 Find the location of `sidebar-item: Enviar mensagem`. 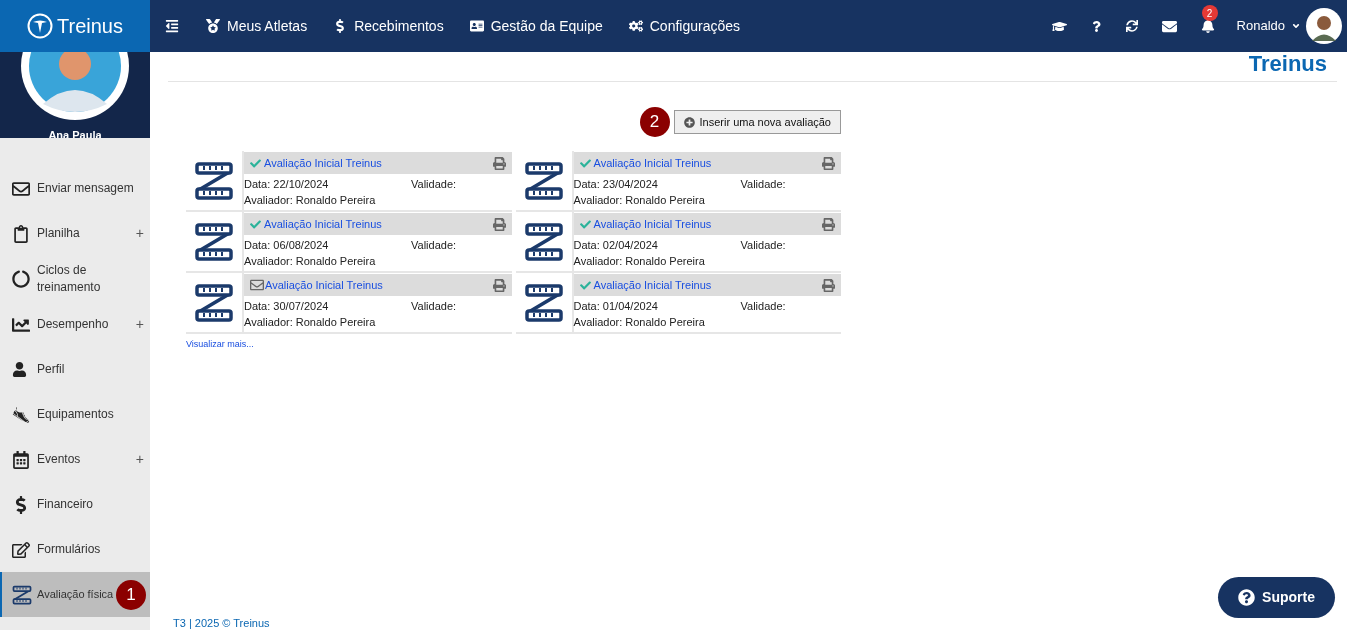

sidebar-item: Enviar mensagem is located at coordinates (75, 188).